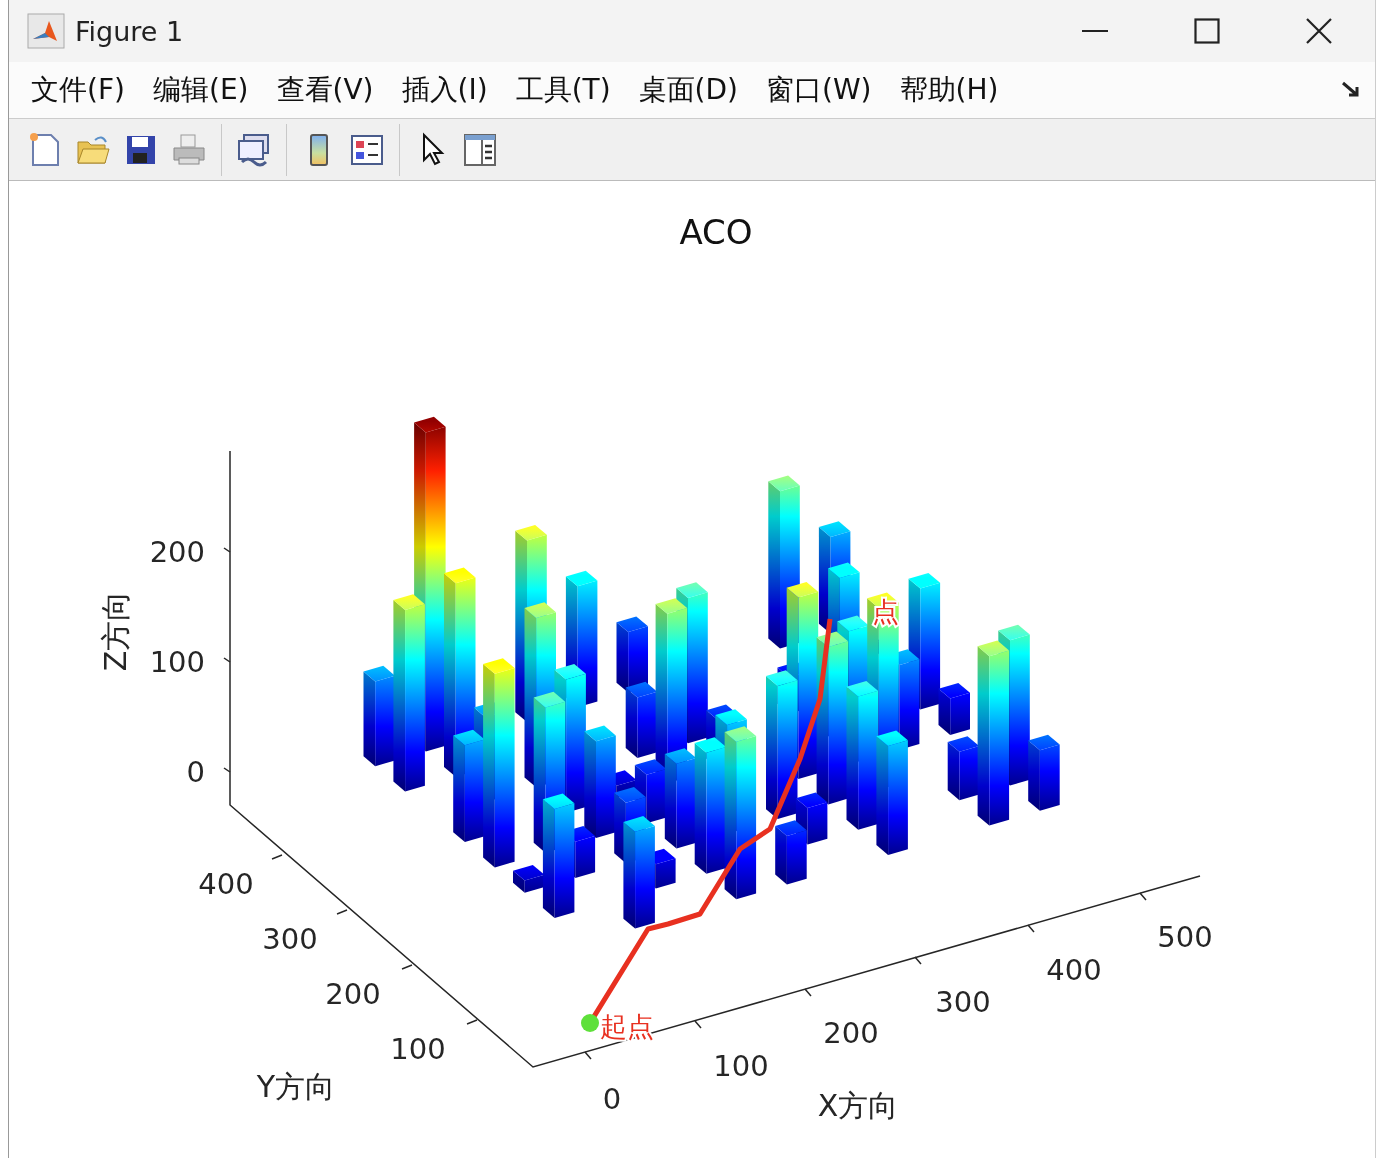  I want to click on x-tick-label: 0, so click(612, 1099).